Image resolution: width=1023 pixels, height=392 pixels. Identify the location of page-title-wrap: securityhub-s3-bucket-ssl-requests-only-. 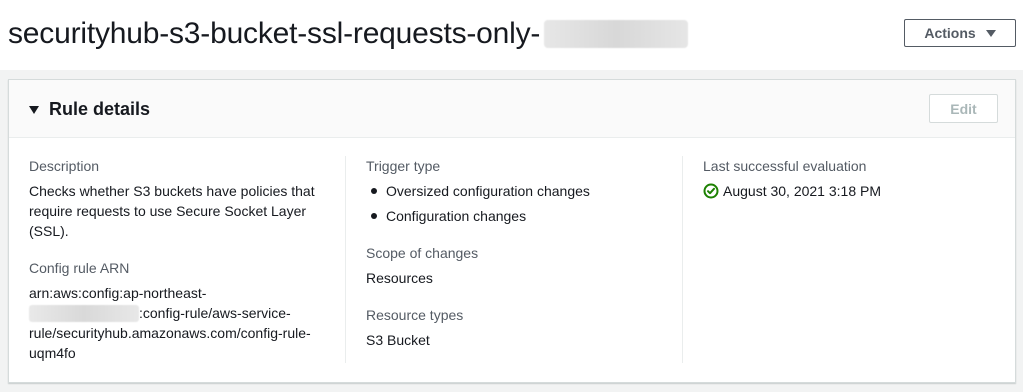
(348, 34).